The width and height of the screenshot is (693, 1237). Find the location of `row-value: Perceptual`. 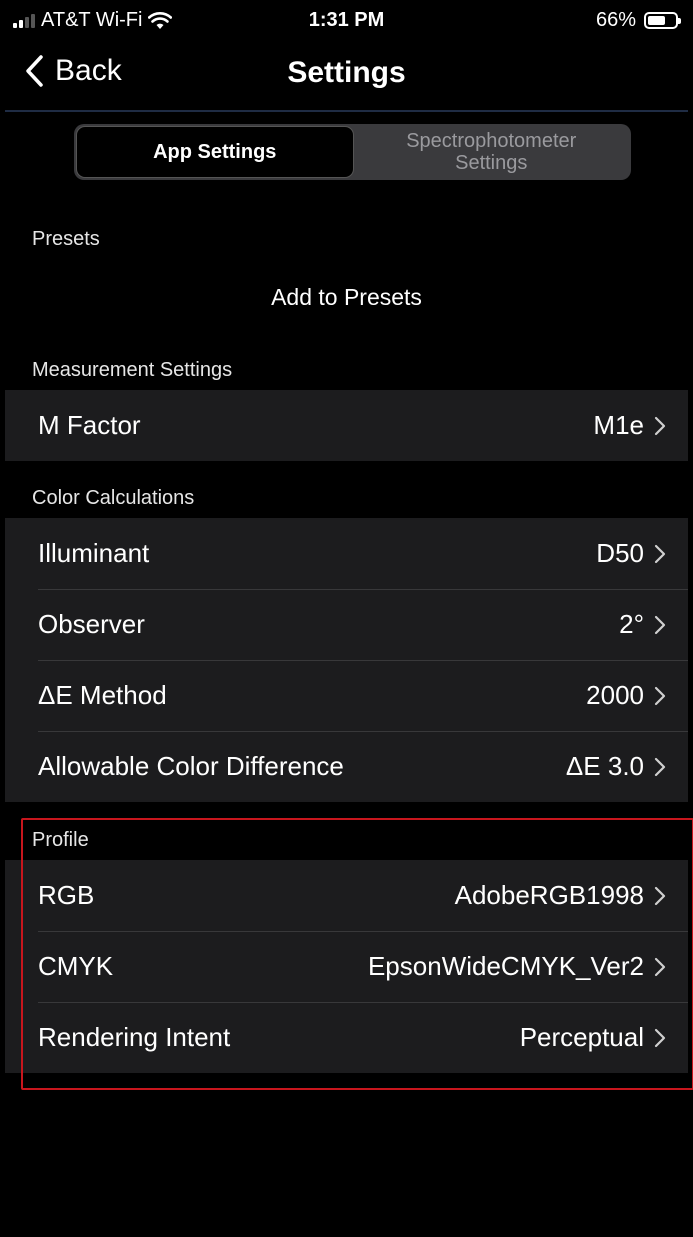

row-value: Perceptual is located at coordinates (581, 1037).